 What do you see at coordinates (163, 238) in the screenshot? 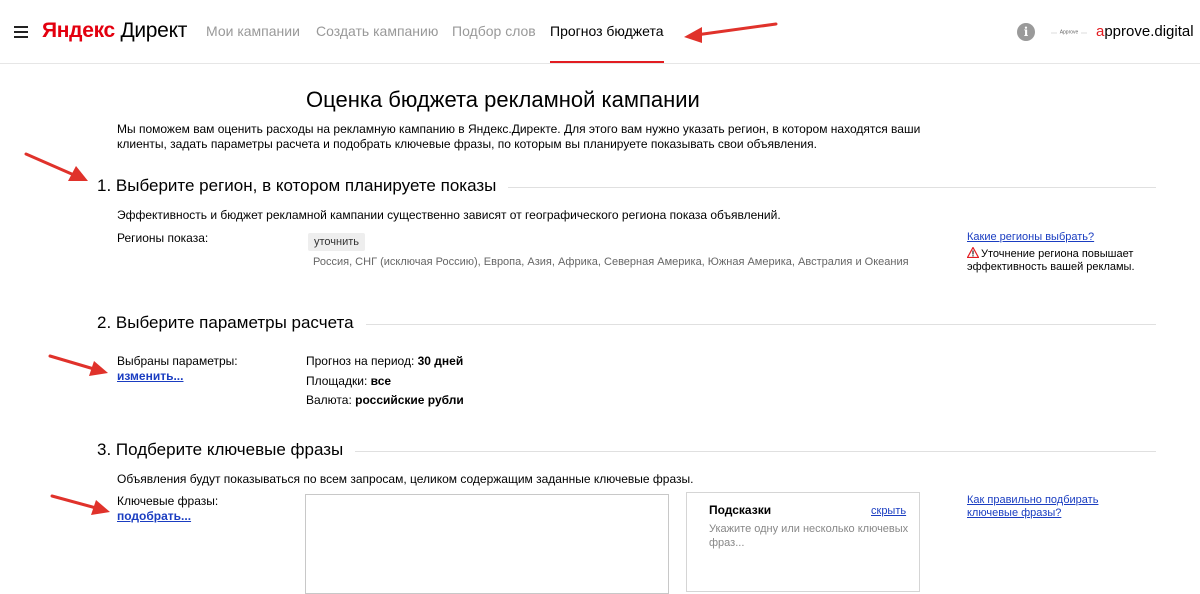
I see `regions-label: Регионы показа:` at bounding box center [163, 238].